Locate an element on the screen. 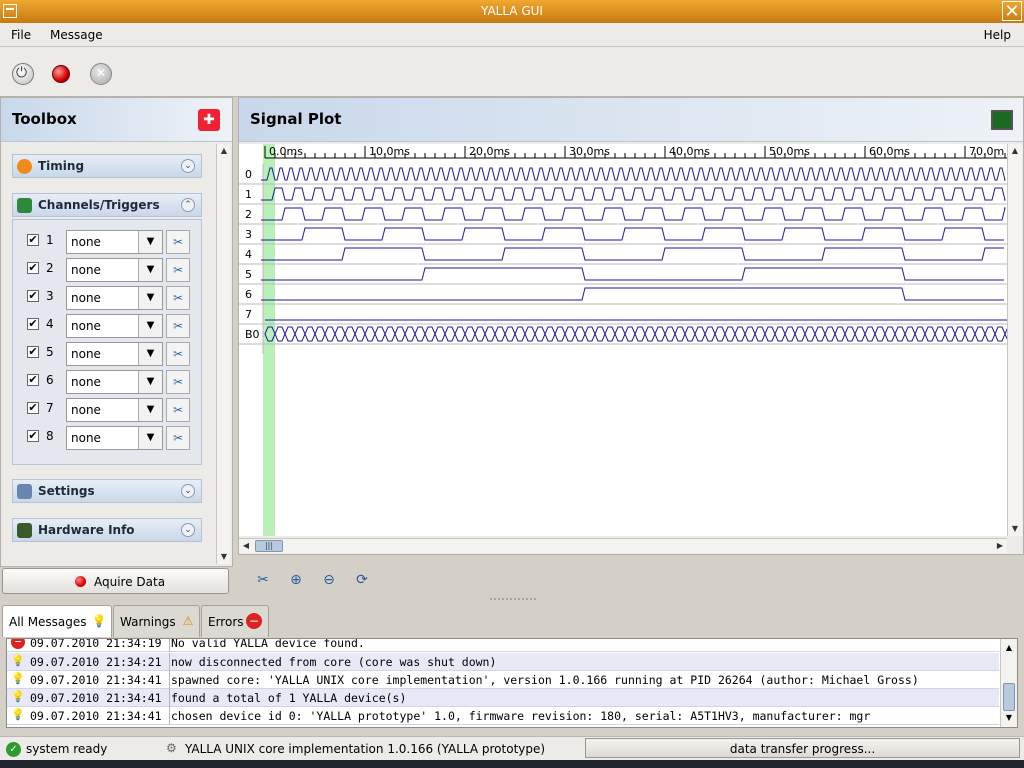  channel-row: ✔ 3 none ▼ ✂ is located at coordinates (108, 298).